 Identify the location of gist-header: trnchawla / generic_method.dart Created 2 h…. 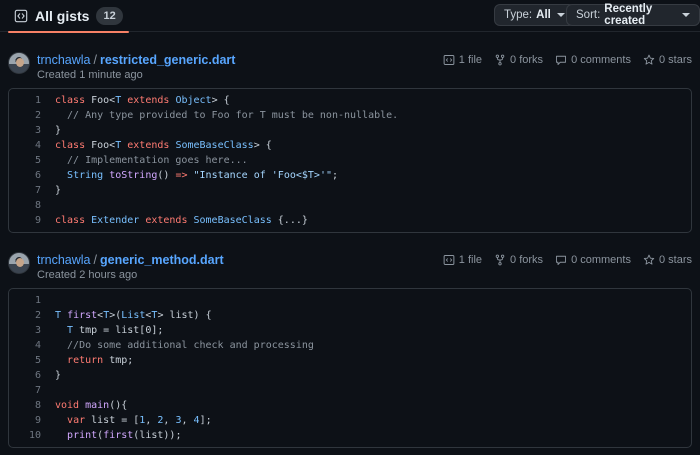
(350, 270).